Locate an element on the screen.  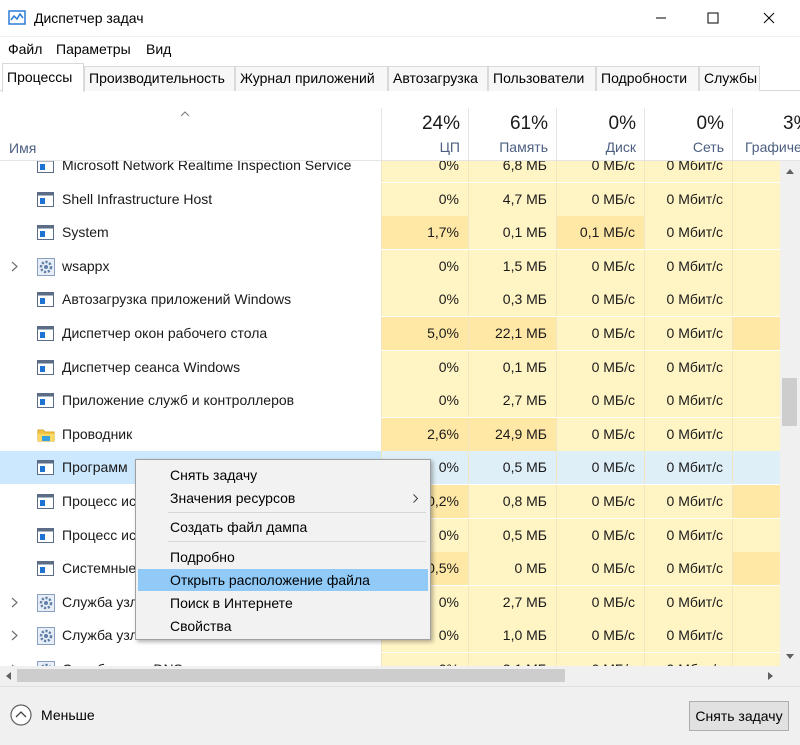
process-name: Shell Infrastructure Host is located at coordinates (137, 198).